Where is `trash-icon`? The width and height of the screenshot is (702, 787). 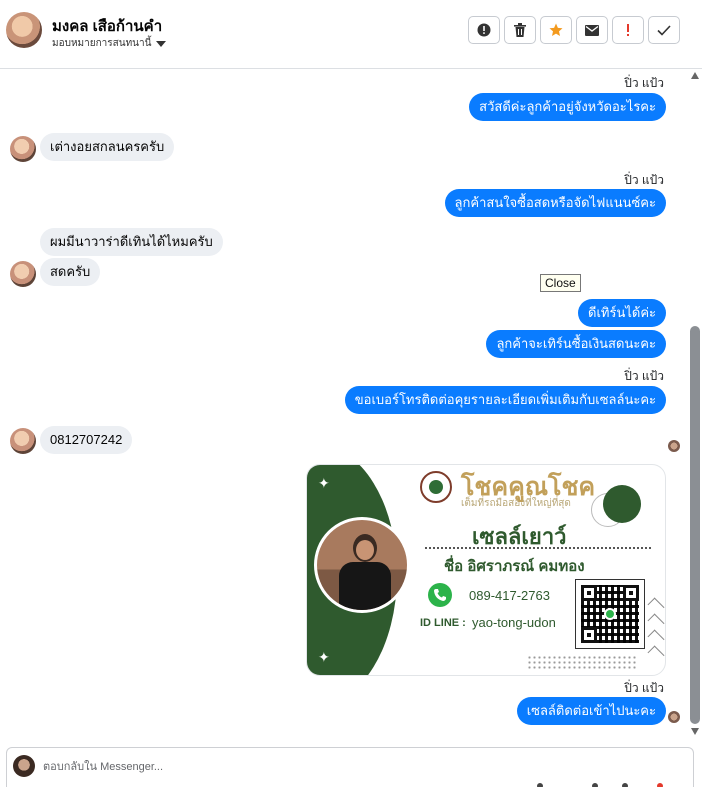
trash-icon is located at coordinates (520, 30).